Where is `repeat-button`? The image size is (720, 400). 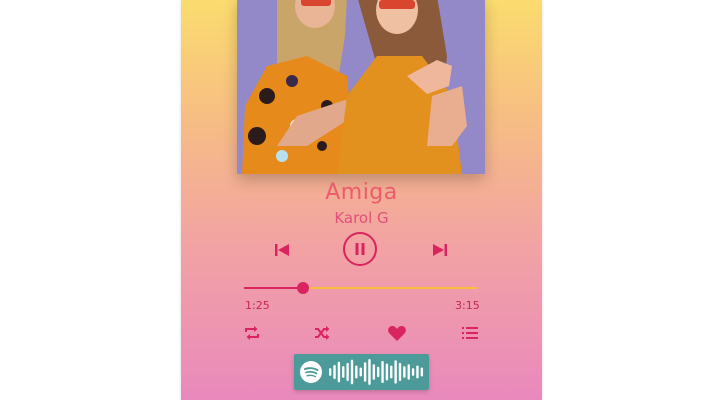
repeat-button is located at coordinates (252, 333).